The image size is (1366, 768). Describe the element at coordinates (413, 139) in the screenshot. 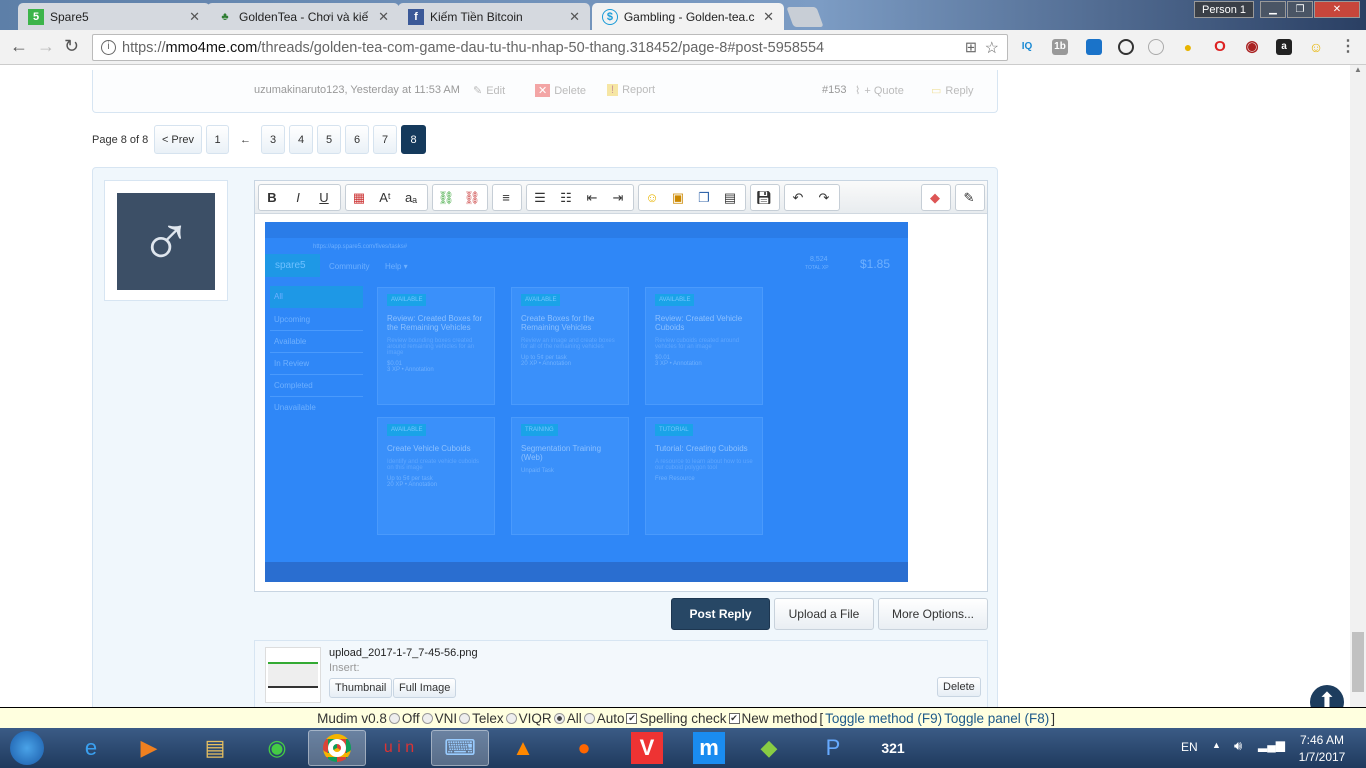

I see `page-8-button: 8` at that location.